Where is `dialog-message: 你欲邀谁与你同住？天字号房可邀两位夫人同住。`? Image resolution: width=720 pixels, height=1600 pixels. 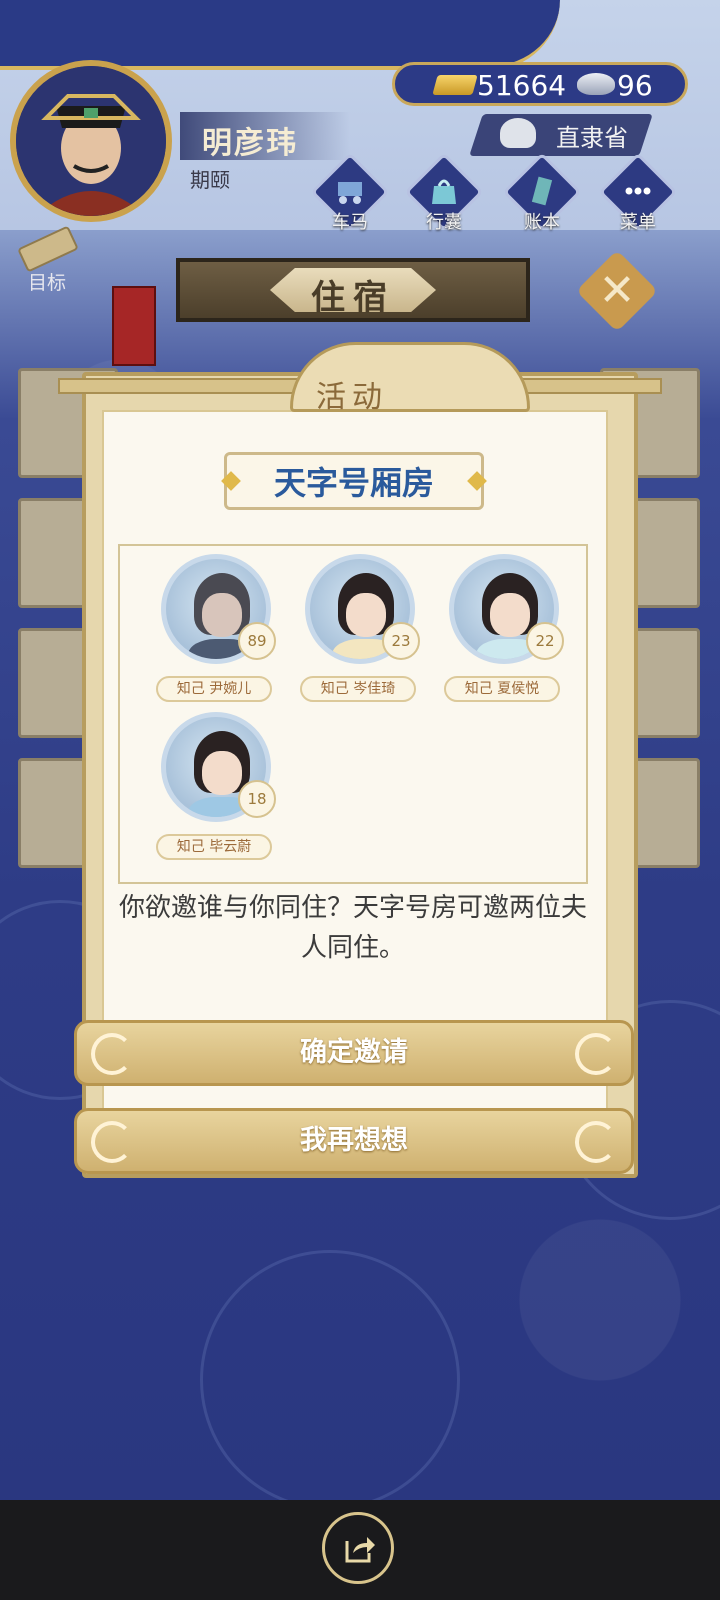
dialog-message: 你欲邀谁与你同住？天字号房可邀两位夫人同住。 is located at coordinates (352, 928).